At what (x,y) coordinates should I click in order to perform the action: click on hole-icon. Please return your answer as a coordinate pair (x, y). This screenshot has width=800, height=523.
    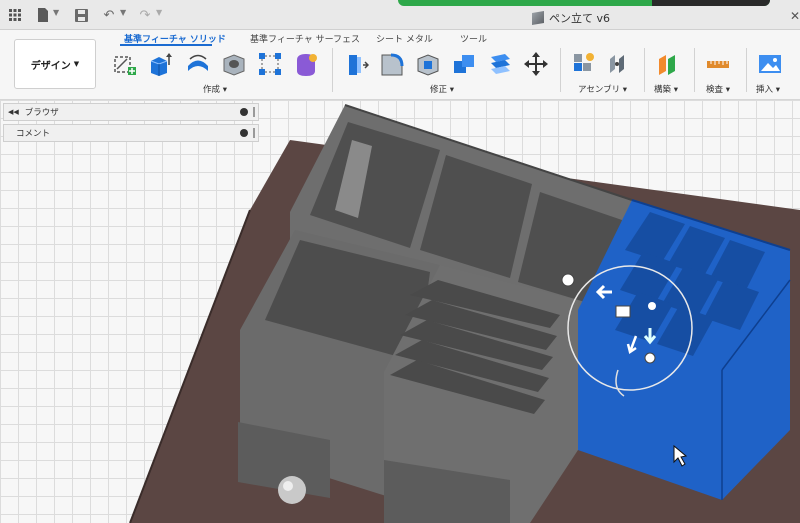
    Looking at the image, I should click on (234, 64).